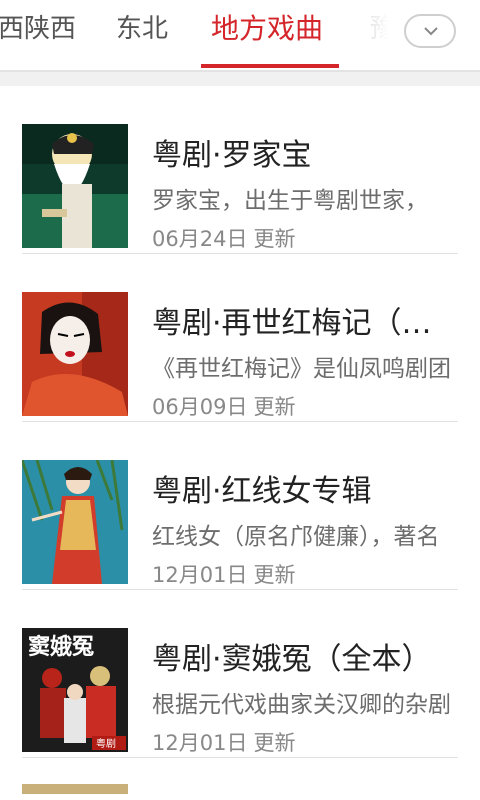 The height and width of the screenshot is (800, 480). I want to click on tab-fade, so click(375, 35).